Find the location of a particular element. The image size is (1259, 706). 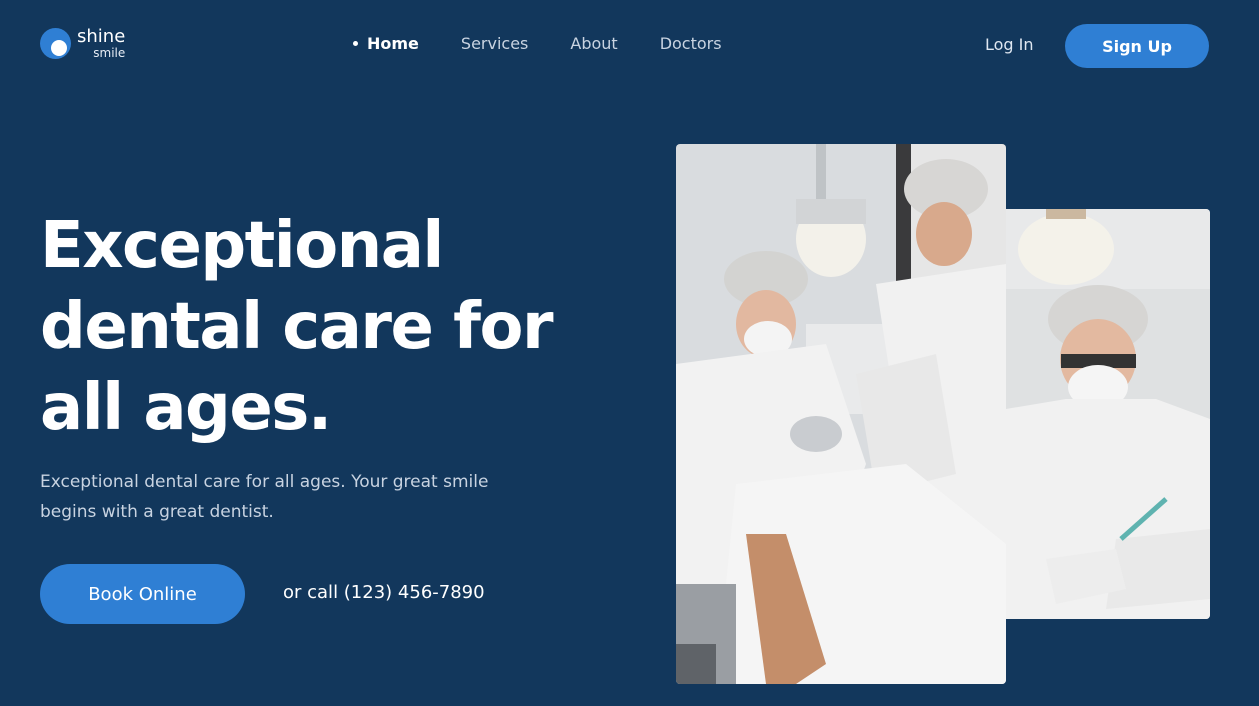

login-link: Log In is located at coordinates (1009, 44).